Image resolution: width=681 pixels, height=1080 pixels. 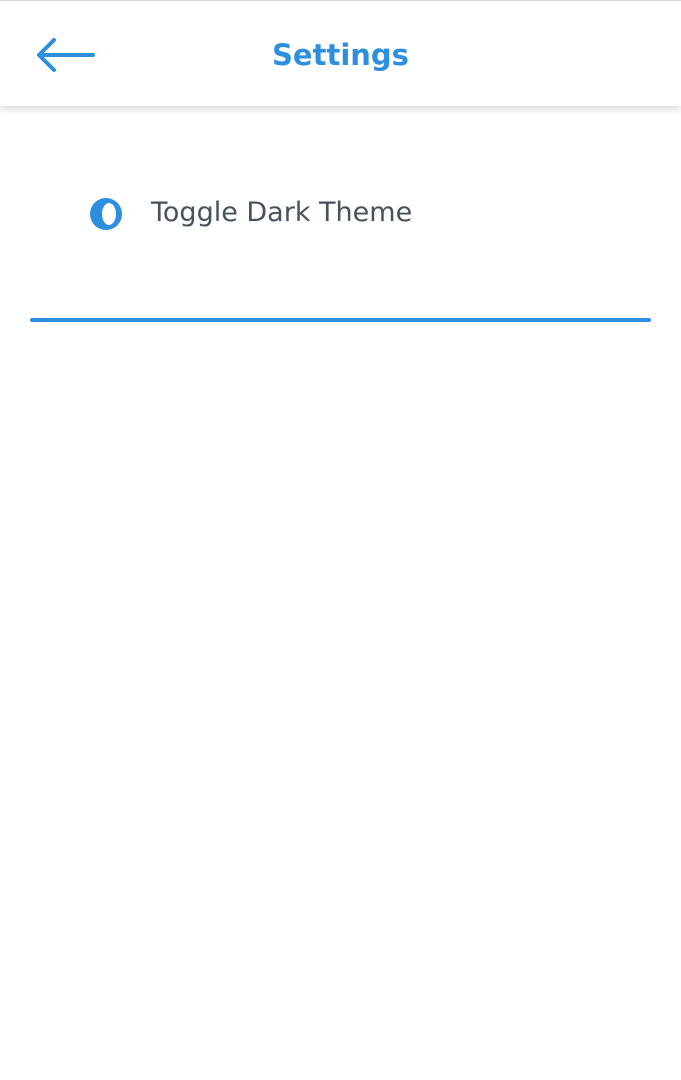 I want to click on page-title: Settings, so click(x=340, y=55).